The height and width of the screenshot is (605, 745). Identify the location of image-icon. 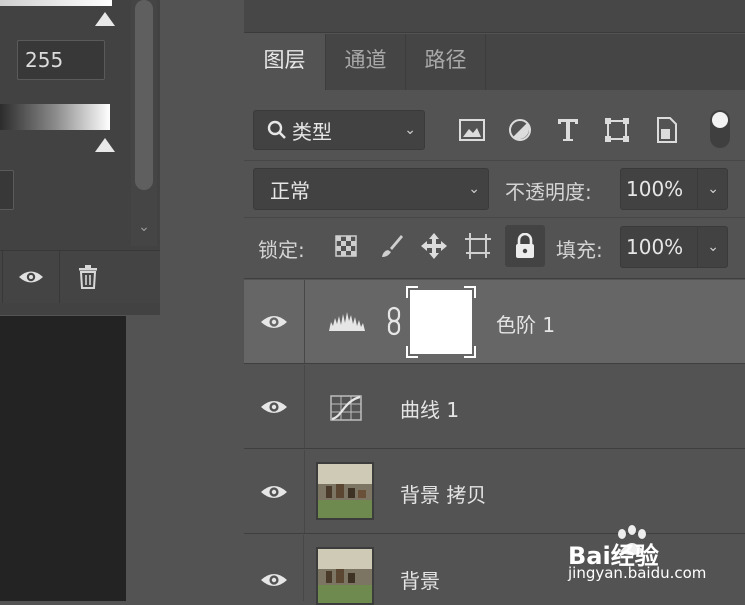
(472, 130).